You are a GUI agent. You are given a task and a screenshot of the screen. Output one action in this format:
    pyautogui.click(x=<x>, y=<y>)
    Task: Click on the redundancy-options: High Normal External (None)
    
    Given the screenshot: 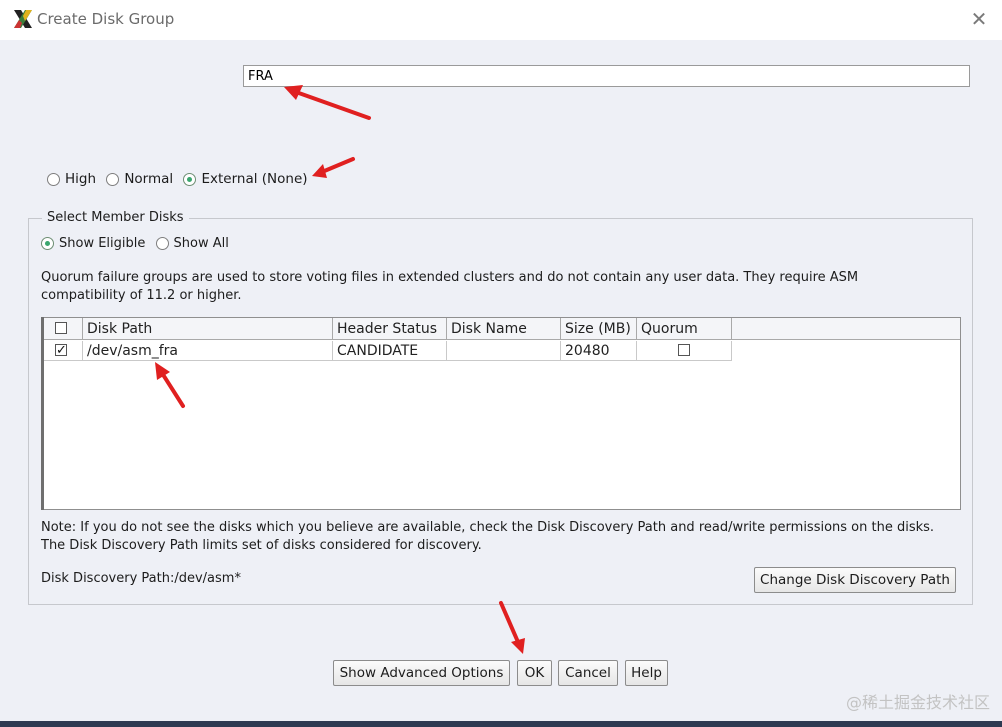 What is the action you would take?
    pyautogui.click(x=180, y=180)
    